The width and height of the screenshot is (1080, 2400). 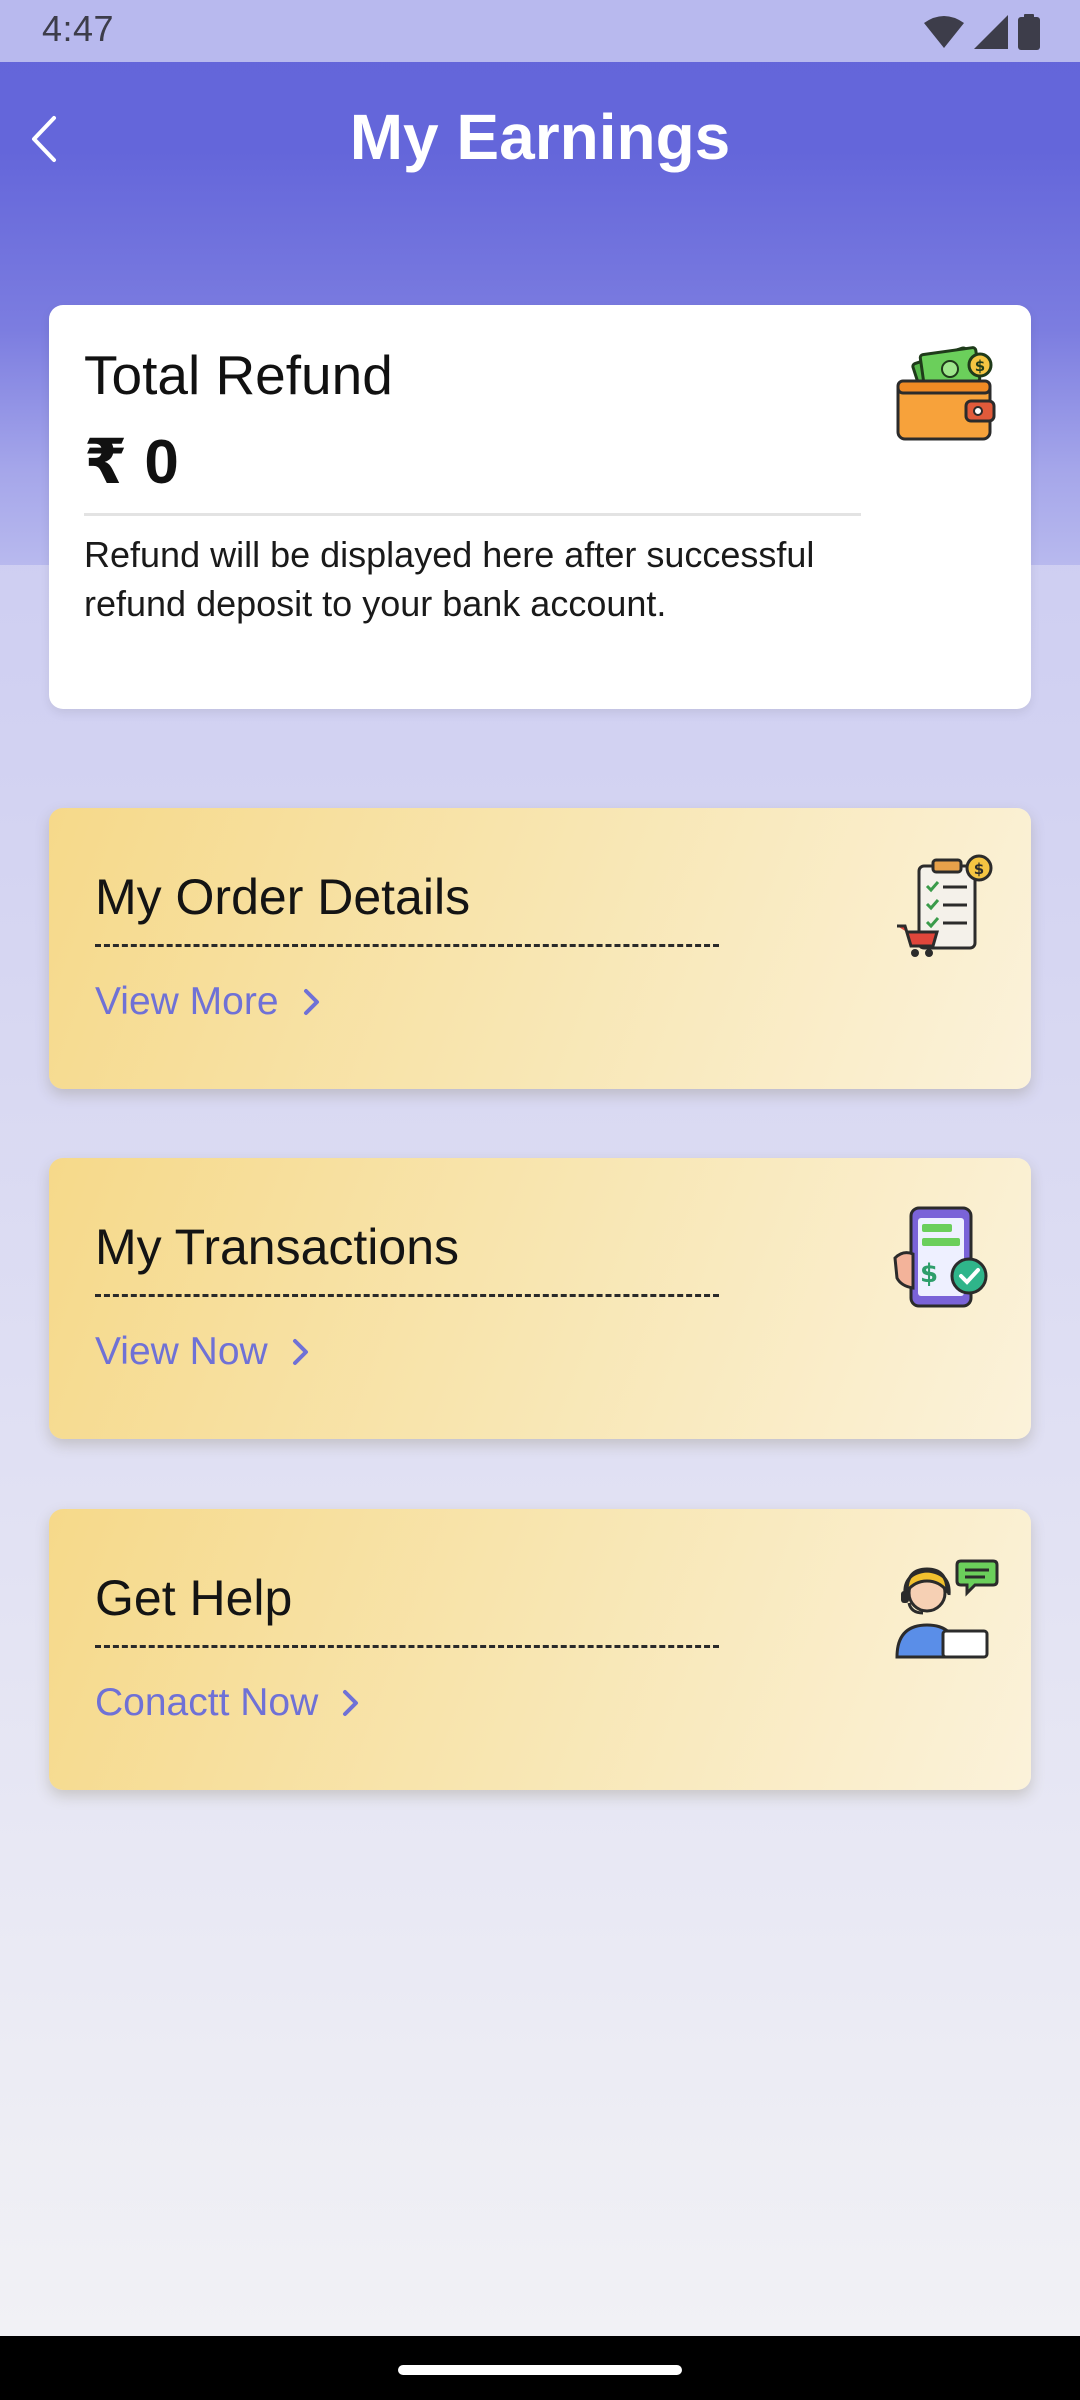 What do you see at coordinates (946, 393) in the screenshot?
I see `wallet-icon: $` at bounding box center [946, 393].